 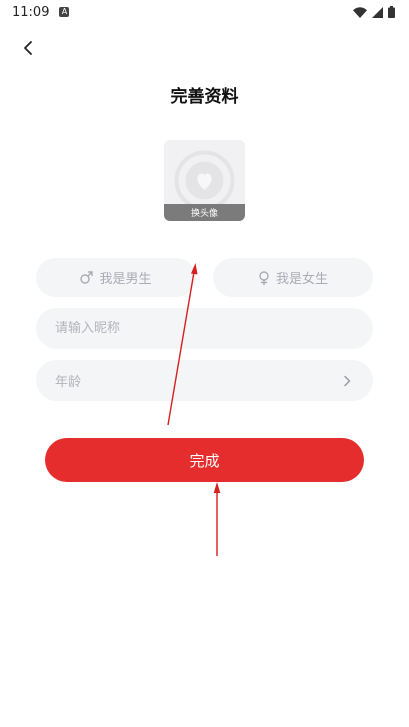 I want to click on chevron-left-icon, so click(x=28, y=48).